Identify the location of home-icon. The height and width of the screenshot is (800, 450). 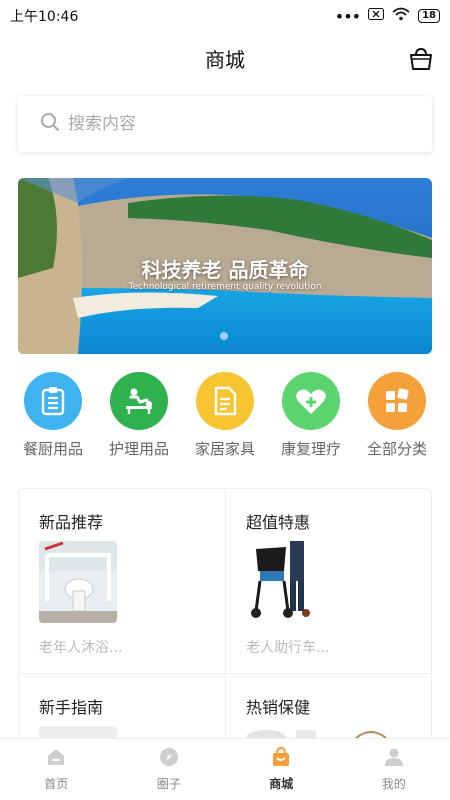
(56, 759).